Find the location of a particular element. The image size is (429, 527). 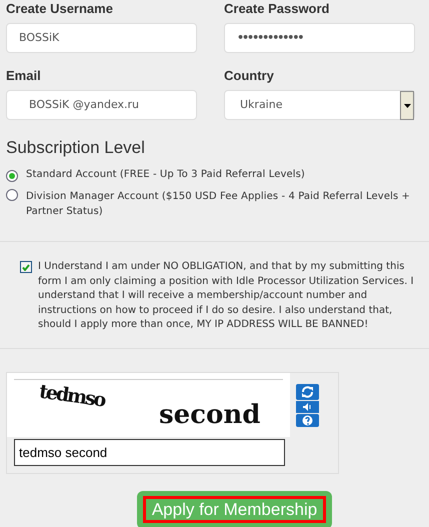

password-field: ••••••••••••• is located at coordinates (319, 38).